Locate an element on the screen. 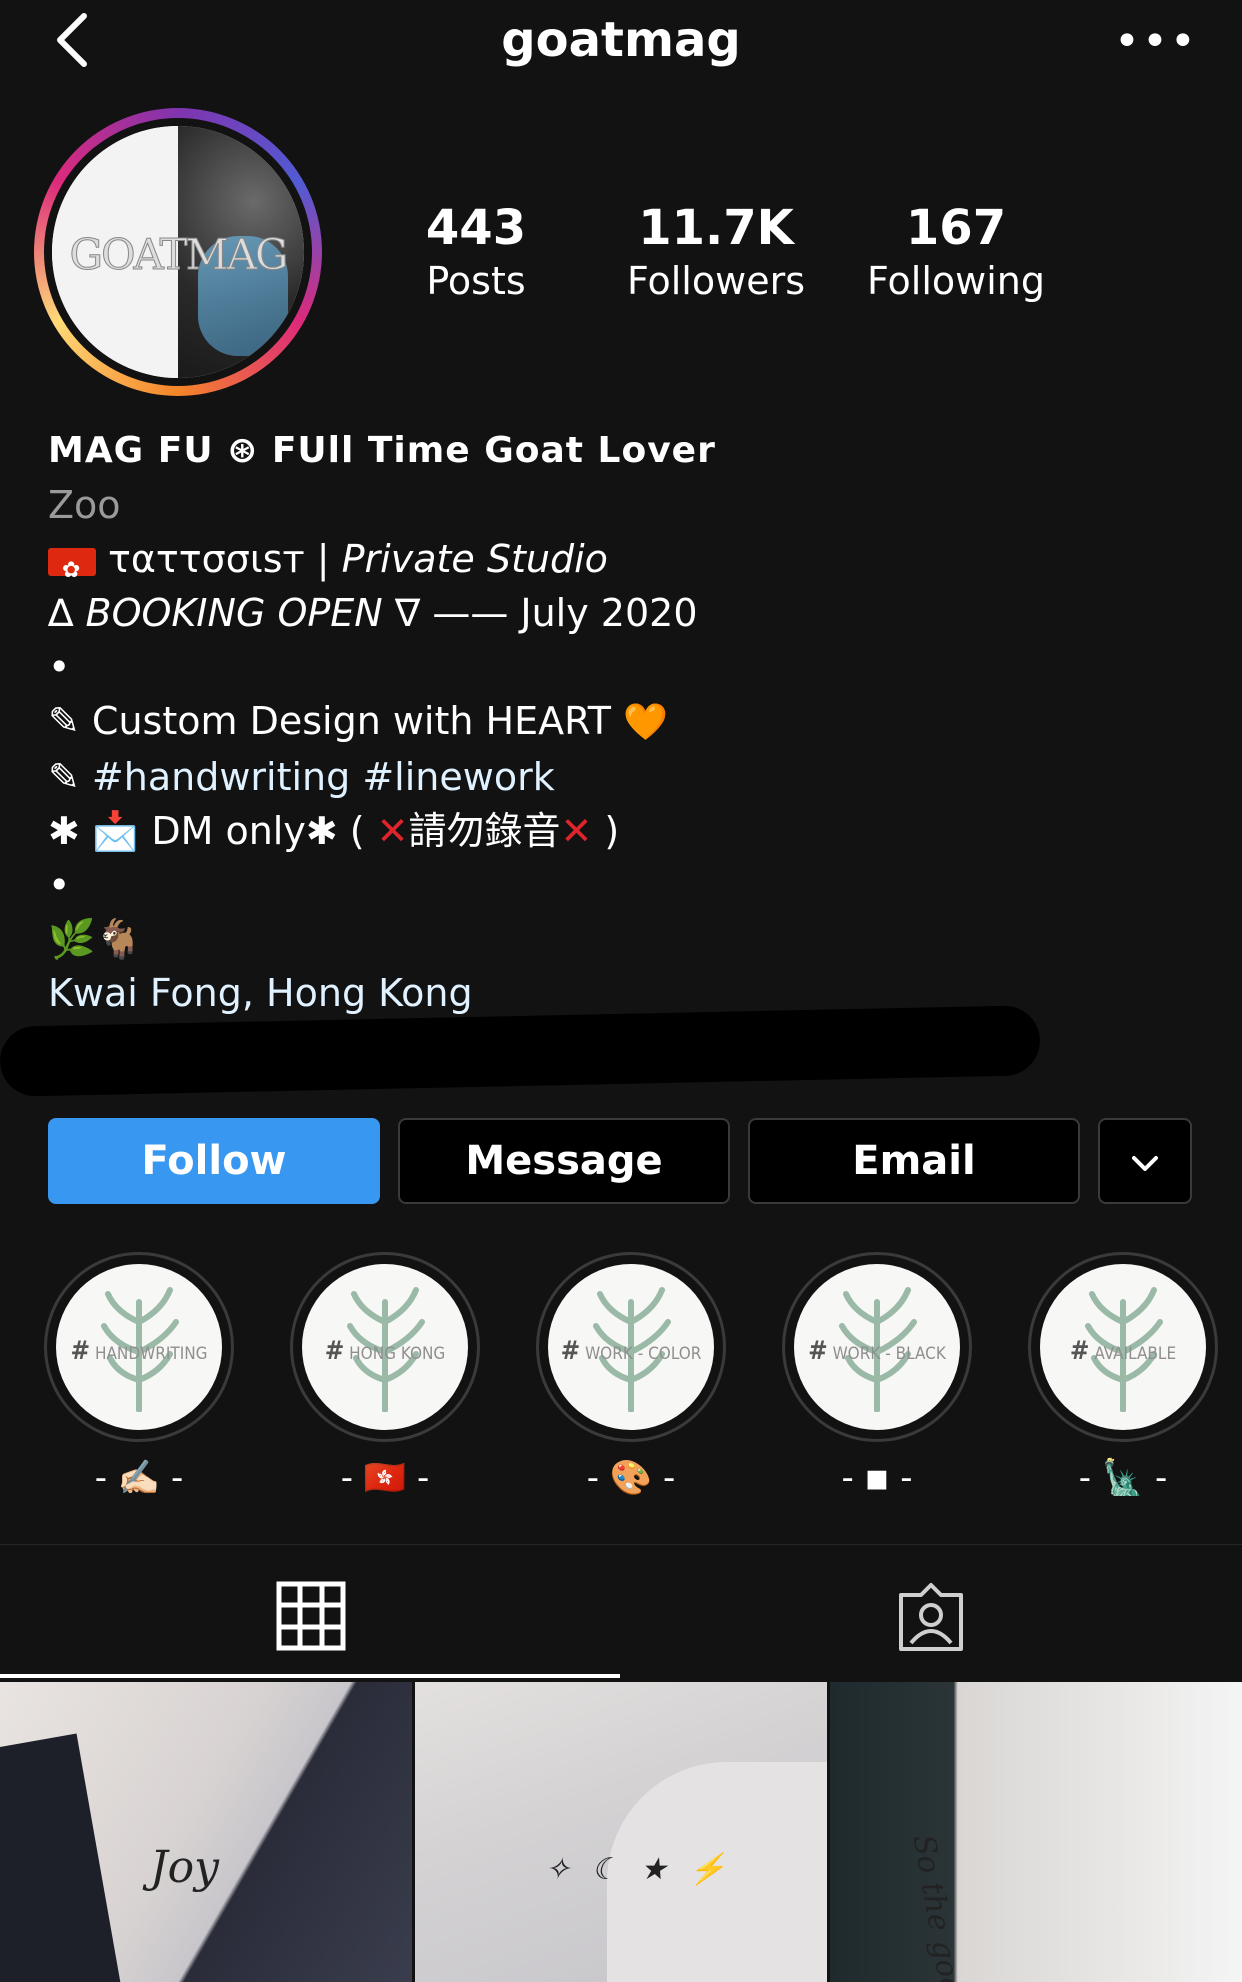 This screenshot has width=1242, height=1982. highlight-label: AVAILABLE is located at coordinates (1135, 1354).